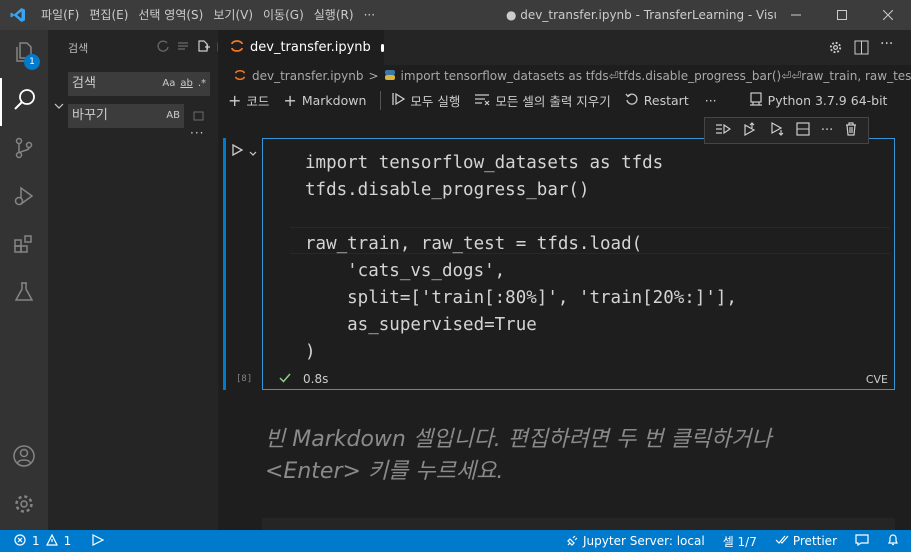  I want to click on run-all-button: 모두 실행, so click(420, 100).